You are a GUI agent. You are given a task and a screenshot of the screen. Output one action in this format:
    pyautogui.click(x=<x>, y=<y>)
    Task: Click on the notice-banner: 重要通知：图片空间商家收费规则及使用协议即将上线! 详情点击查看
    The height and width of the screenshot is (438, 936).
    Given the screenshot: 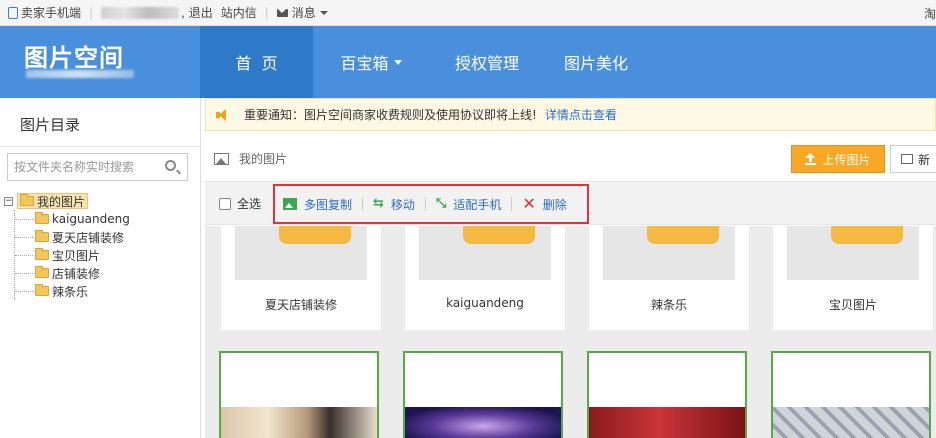 What is the action you would take?
    pyautogui.click(x=570, y=114)
    